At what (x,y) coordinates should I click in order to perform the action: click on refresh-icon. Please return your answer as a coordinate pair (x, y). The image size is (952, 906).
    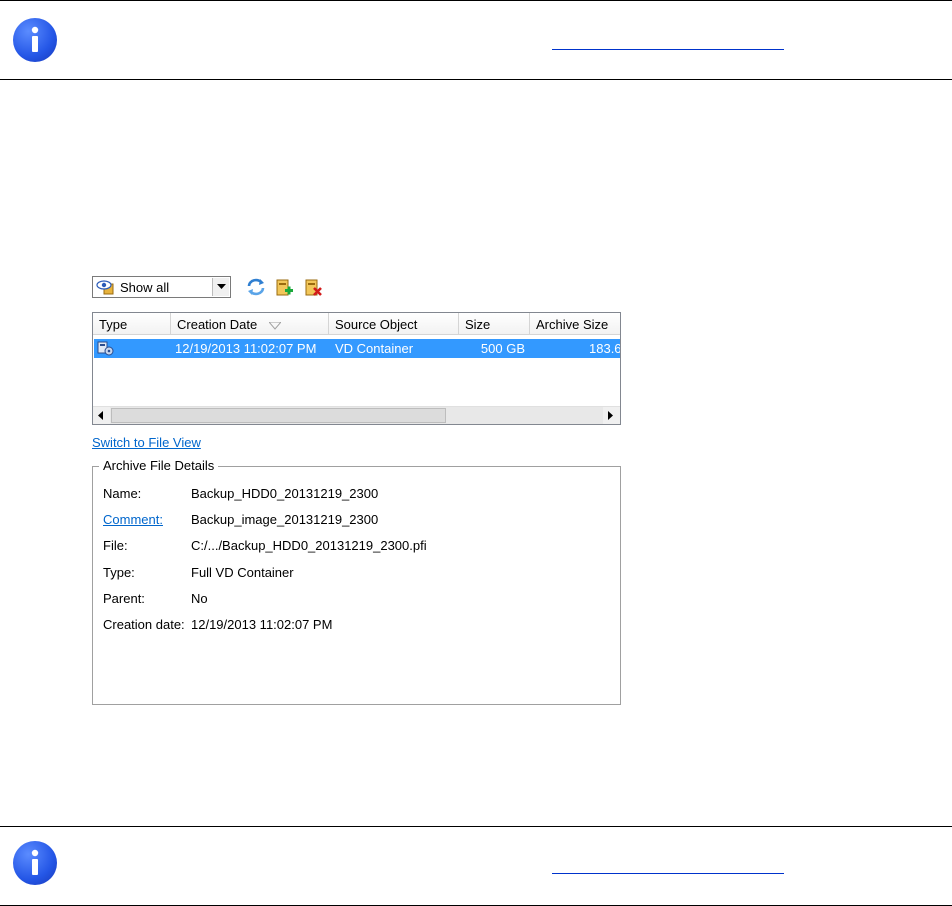
    Looking at the image, I should click on (256, 289).